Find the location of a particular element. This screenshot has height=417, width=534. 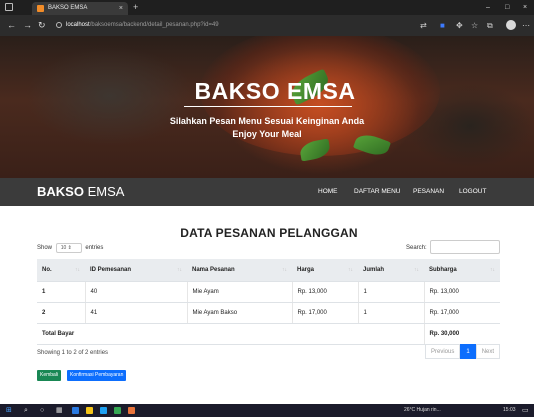

translate-icon: ⇄ is located at coordinates (423, 25).